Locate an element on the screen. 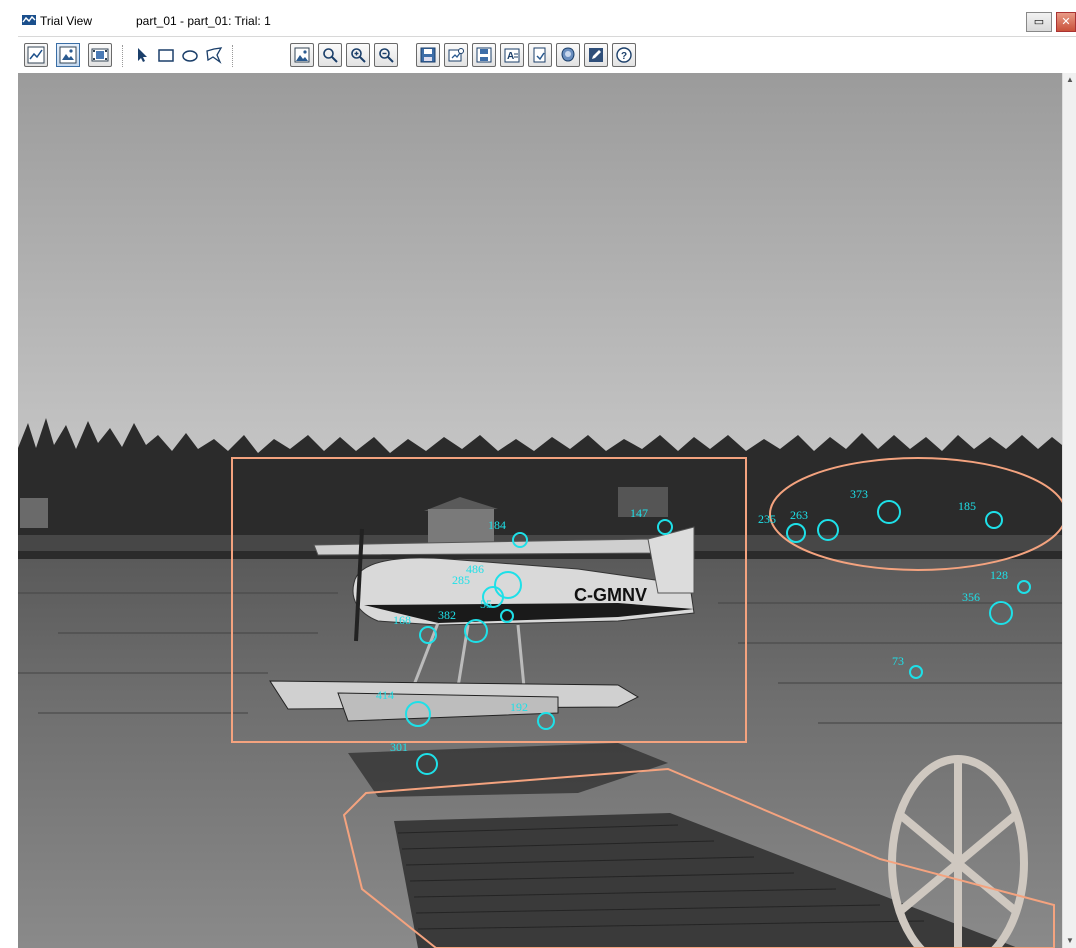 The image size is (1076, 948). vertical-scrollbar: ▲ ▼ is located at coordinates (1069, 510).